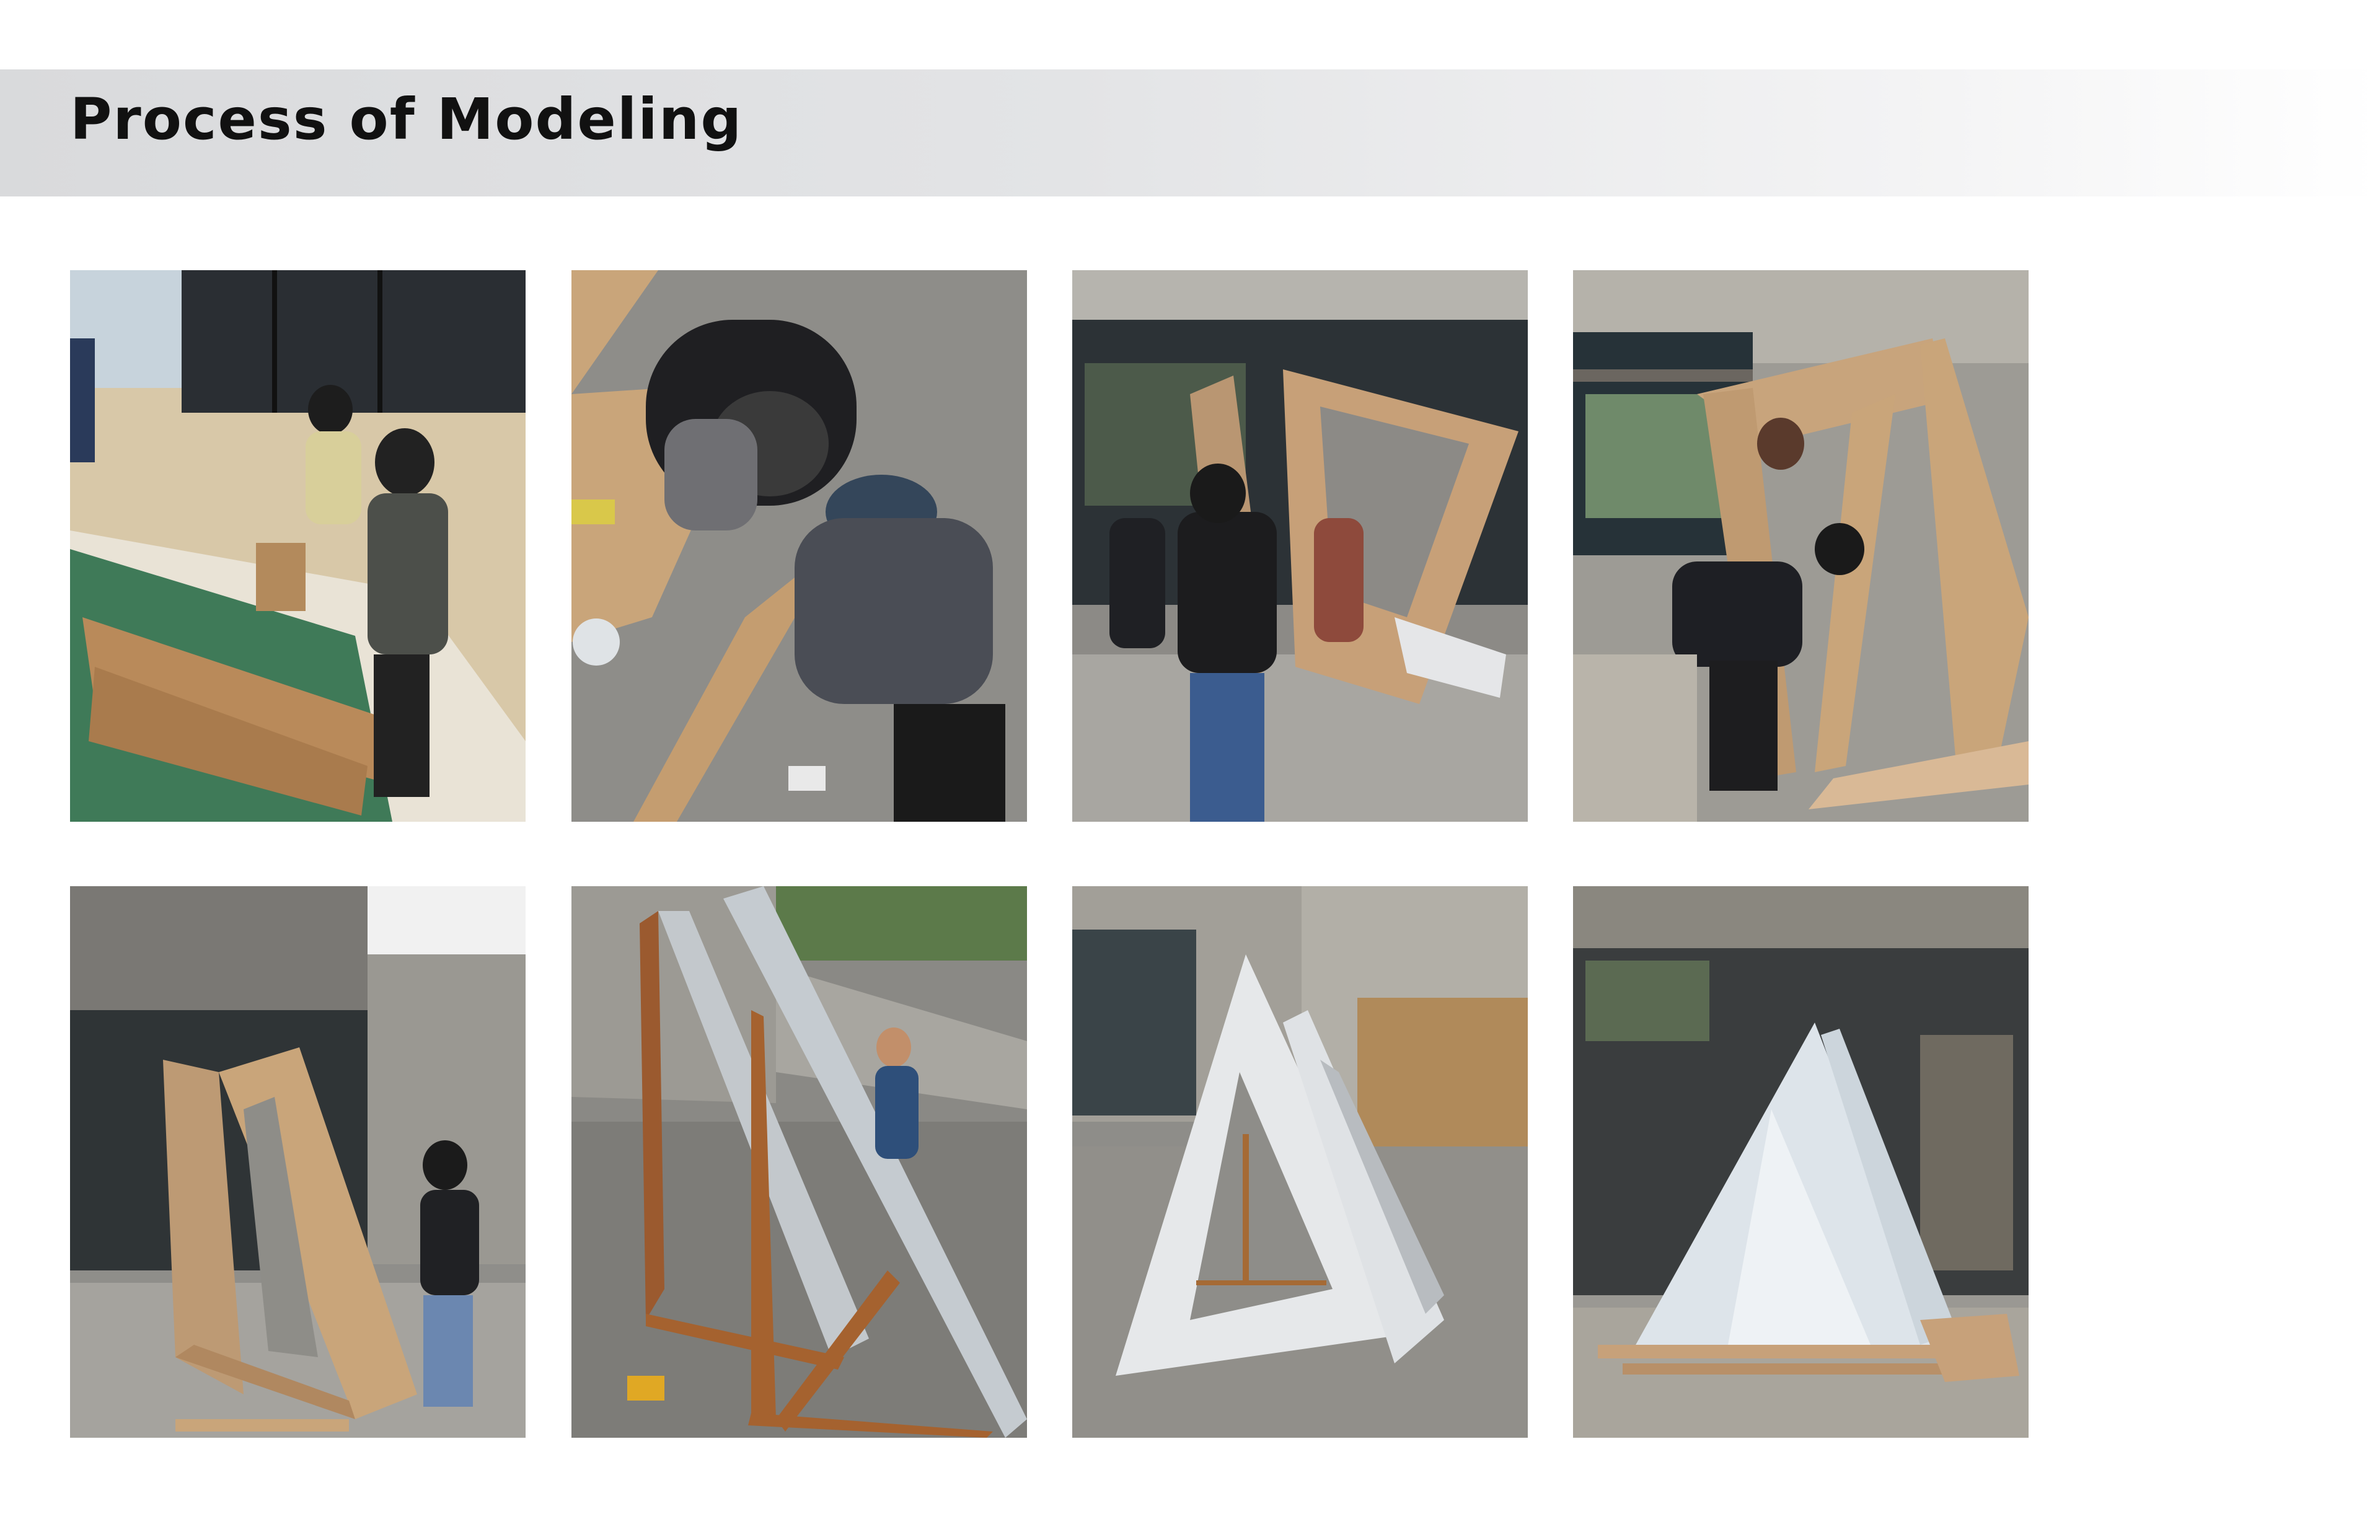  I want to click on wooden-frame-structure-photo, so click(799, 1162).